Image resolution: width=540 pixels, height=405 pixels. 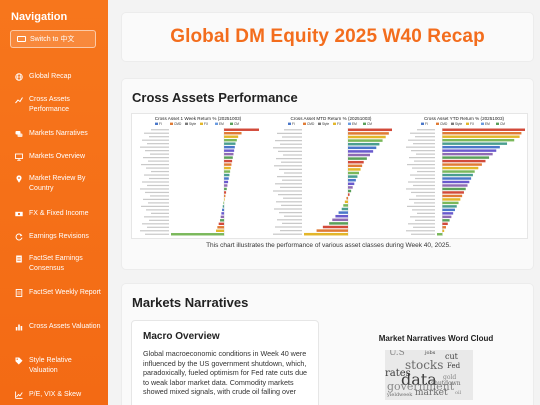 I want to click on sidebar-item-markets-narratives: Markets Narratives, so click(x=54, y=134).